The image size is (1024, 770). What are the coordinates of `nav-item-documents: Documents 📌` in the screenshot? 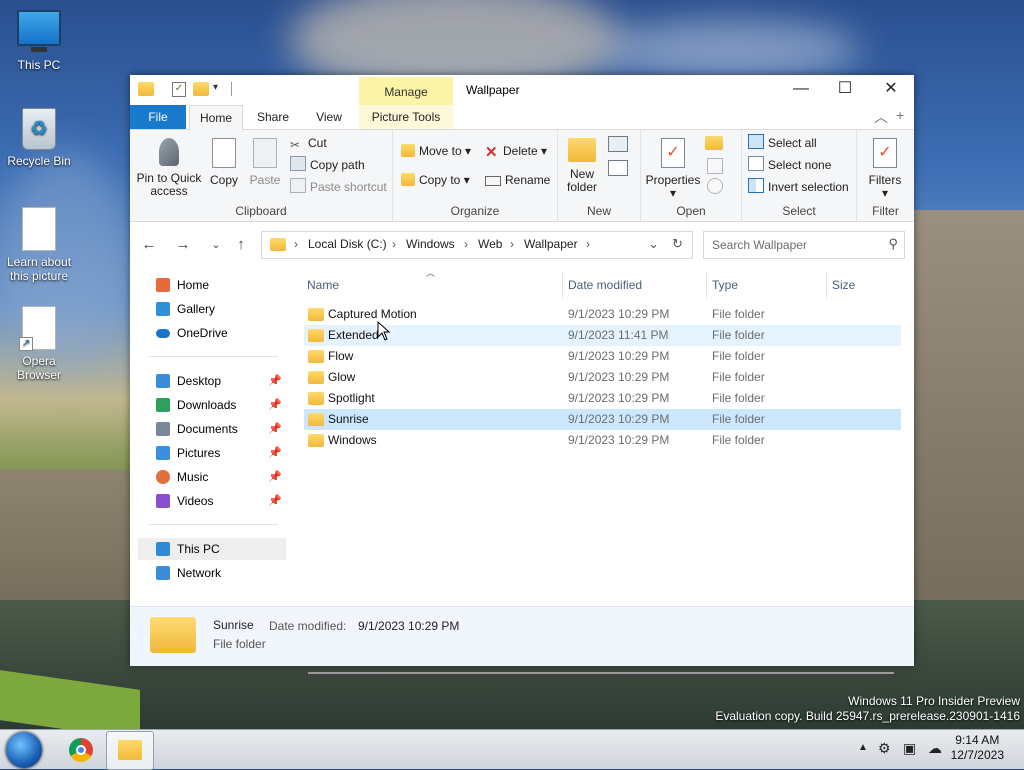 It's located at (212, 429).